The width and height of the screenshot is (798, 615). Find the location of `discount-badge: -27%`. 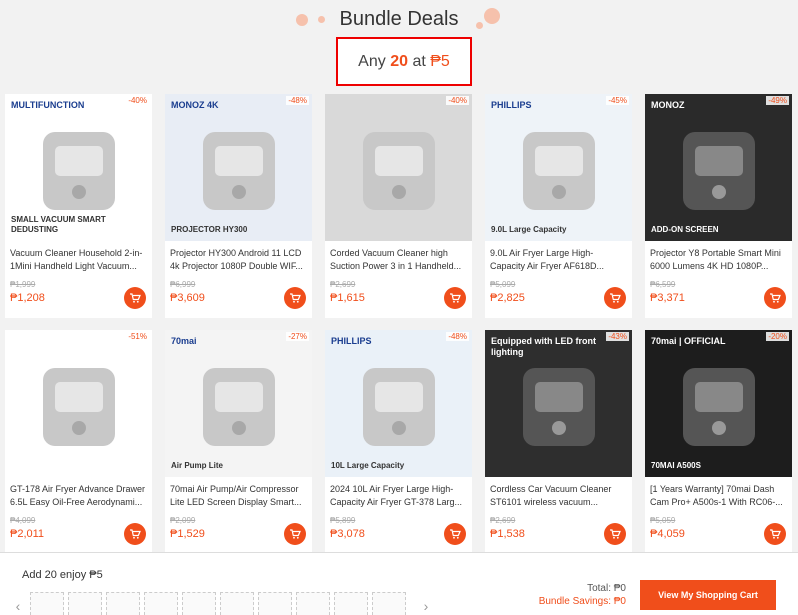

discount-badge: -27% is located at coordinates (297, 336).